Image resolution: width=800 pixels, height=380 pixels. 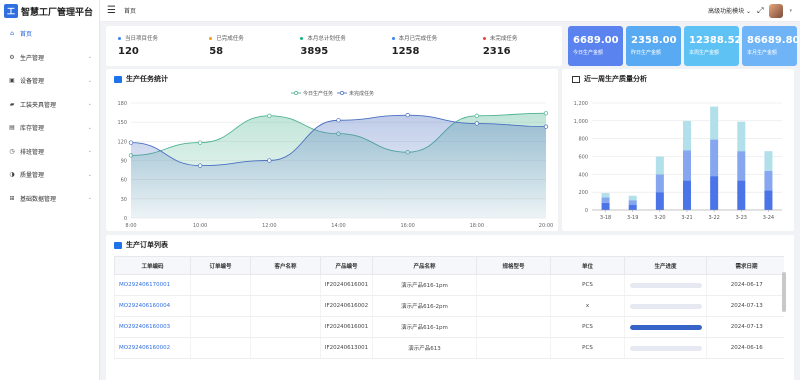 What do you see at coordinates (49, 152) in the screenshot?
I see `sidebar-item: ◷ 排班管理 ⌄` at bounding box center [49, 152].